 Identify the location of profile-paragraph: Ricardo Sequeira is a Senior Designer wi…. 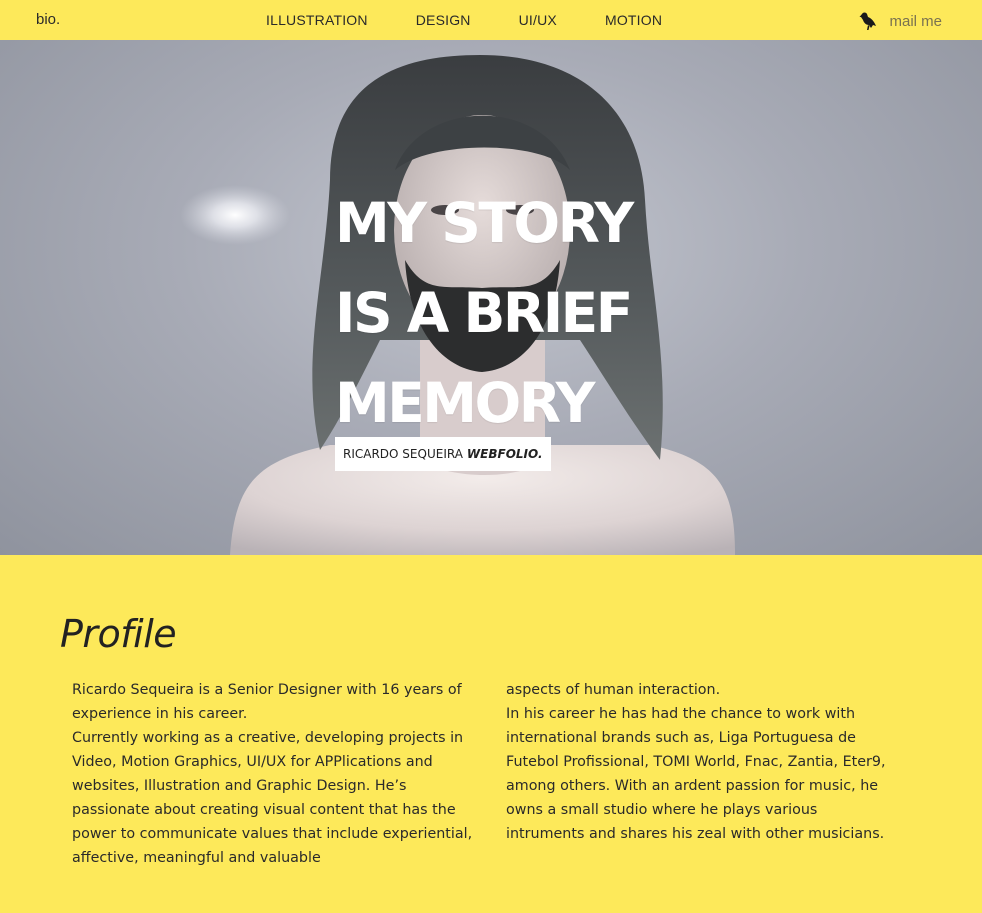
(267, 702).